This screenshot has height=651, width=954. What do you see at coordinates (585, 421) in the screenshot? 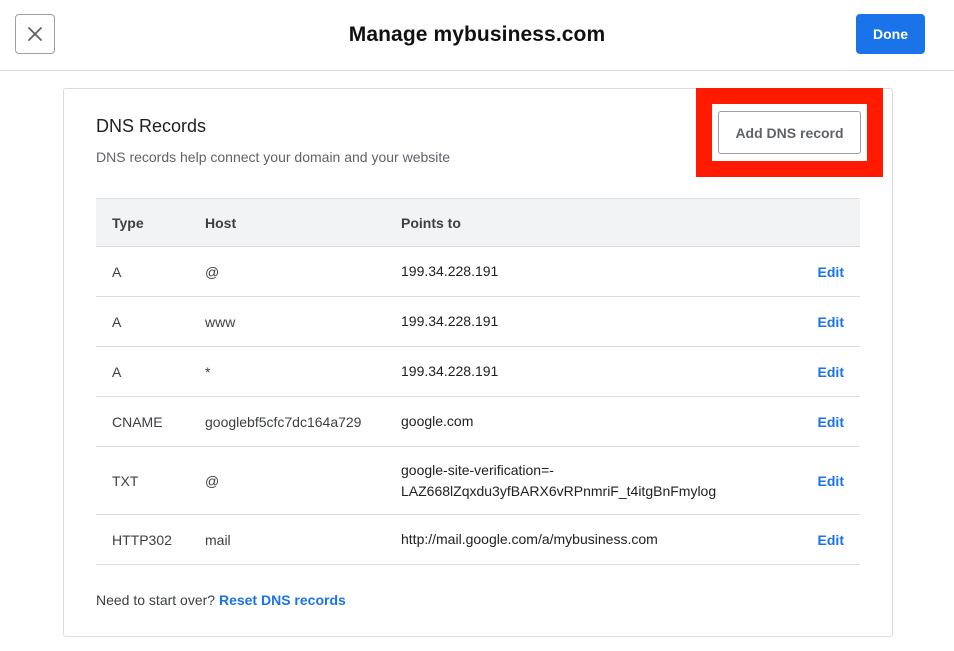
I see `record-points-to: google.com` at bounding box center [585, 421].